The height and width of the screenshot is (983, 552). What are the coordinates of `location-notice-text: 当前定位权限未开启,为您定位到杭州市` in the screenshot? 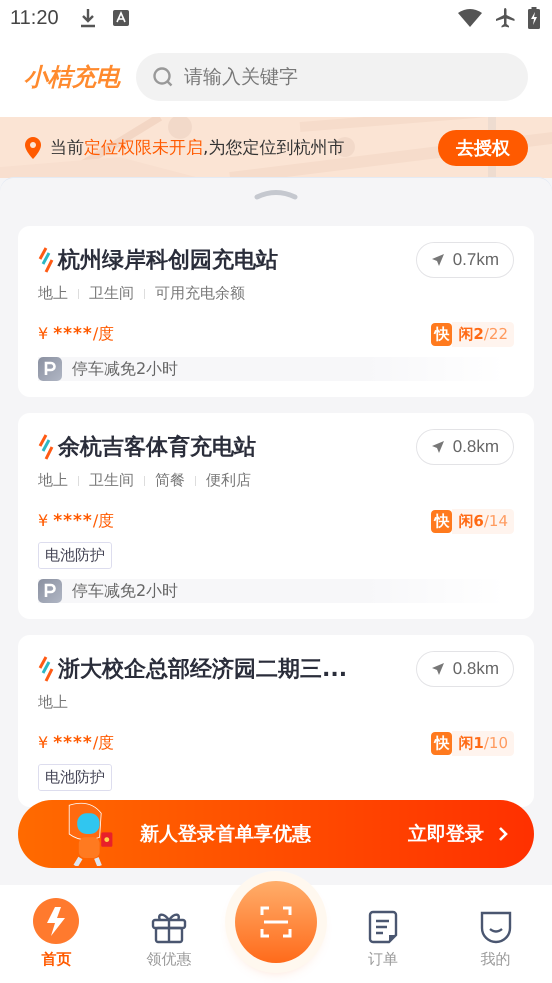 It's located at (197, 148).